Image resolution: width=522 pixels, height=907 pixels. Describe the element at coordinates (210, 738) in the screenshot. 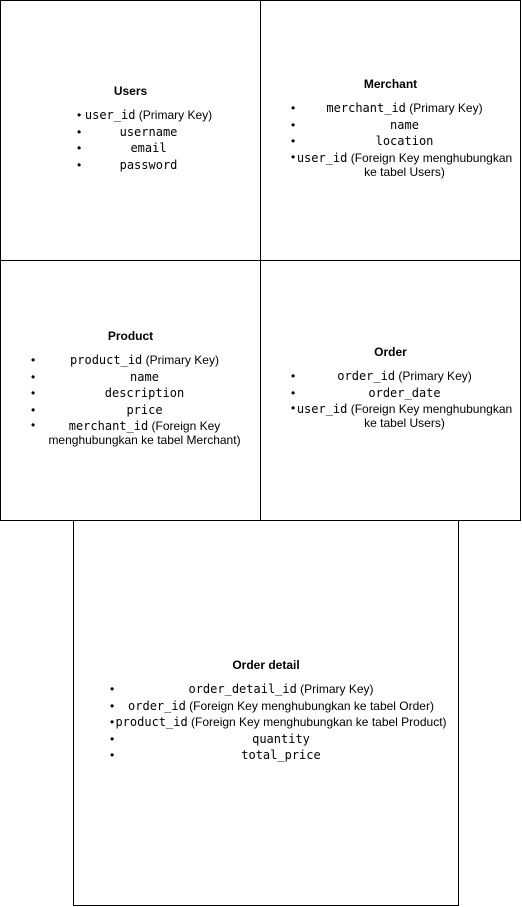

I see `field-item: • quantity` at that location.